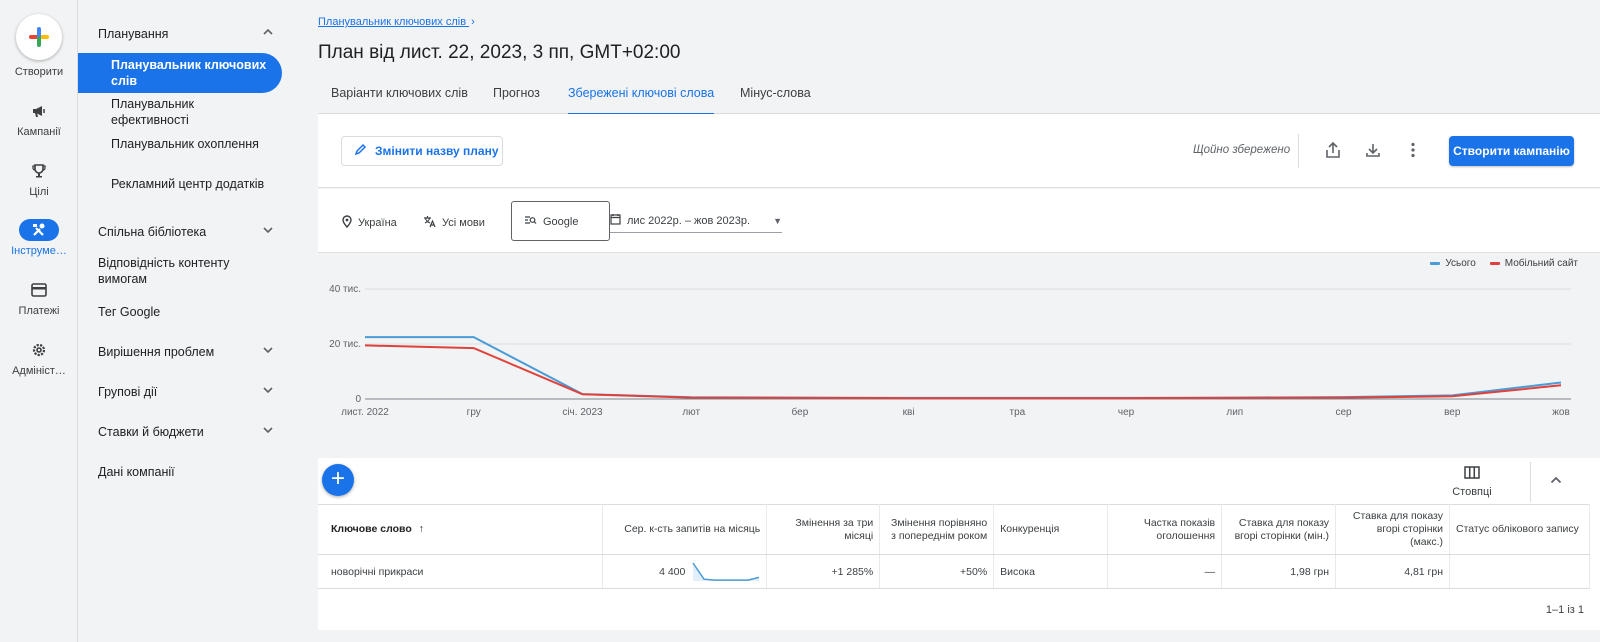 The image size is (1600, 642). I want to click on nav-section-label: Спільна бібліотека, so click(152, 232).